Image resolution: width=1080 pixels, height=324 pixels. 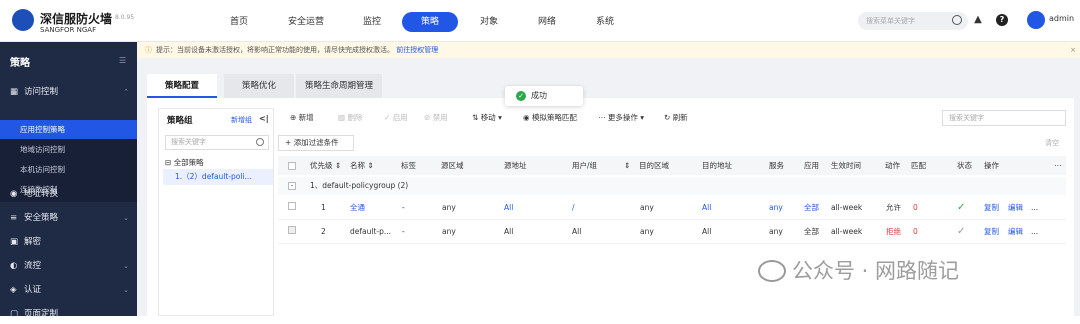 What do you see at coordinates (293, 117) in the screenshot?
I see `add-circle-icon: ⊕` at bounding box center [293, 117].